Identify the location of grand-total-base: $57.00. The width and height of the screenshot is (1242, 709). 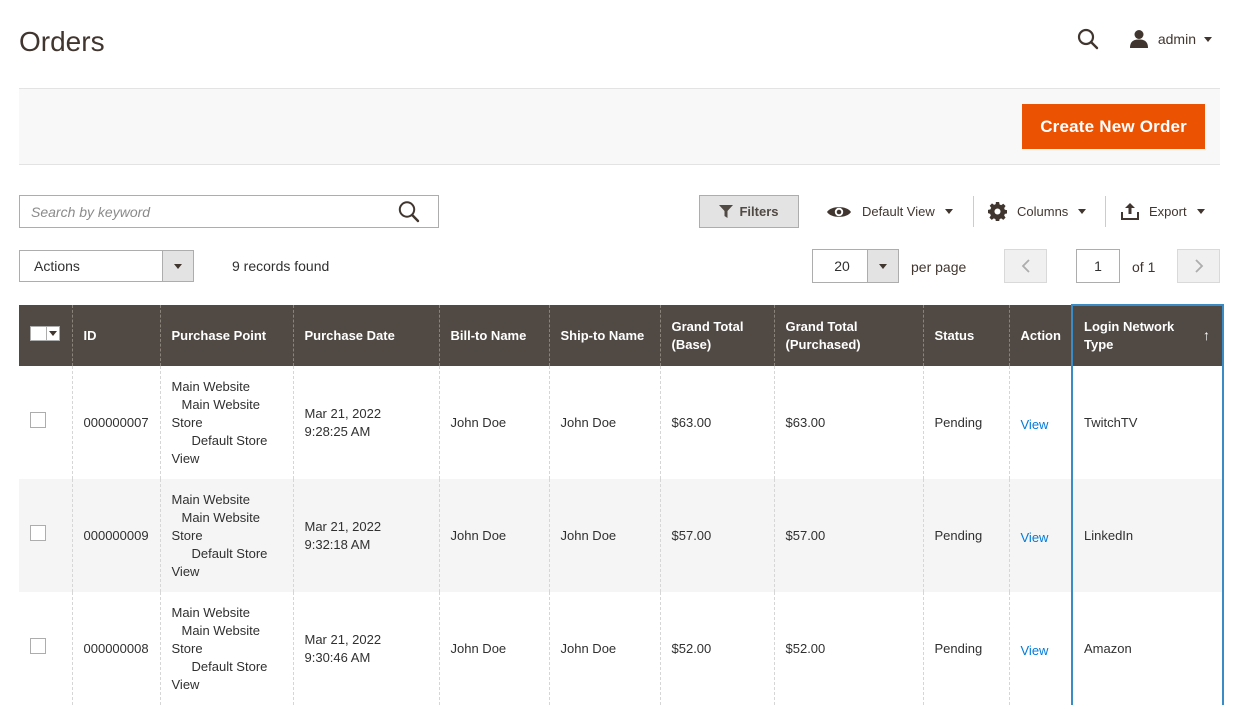
(716, 535).